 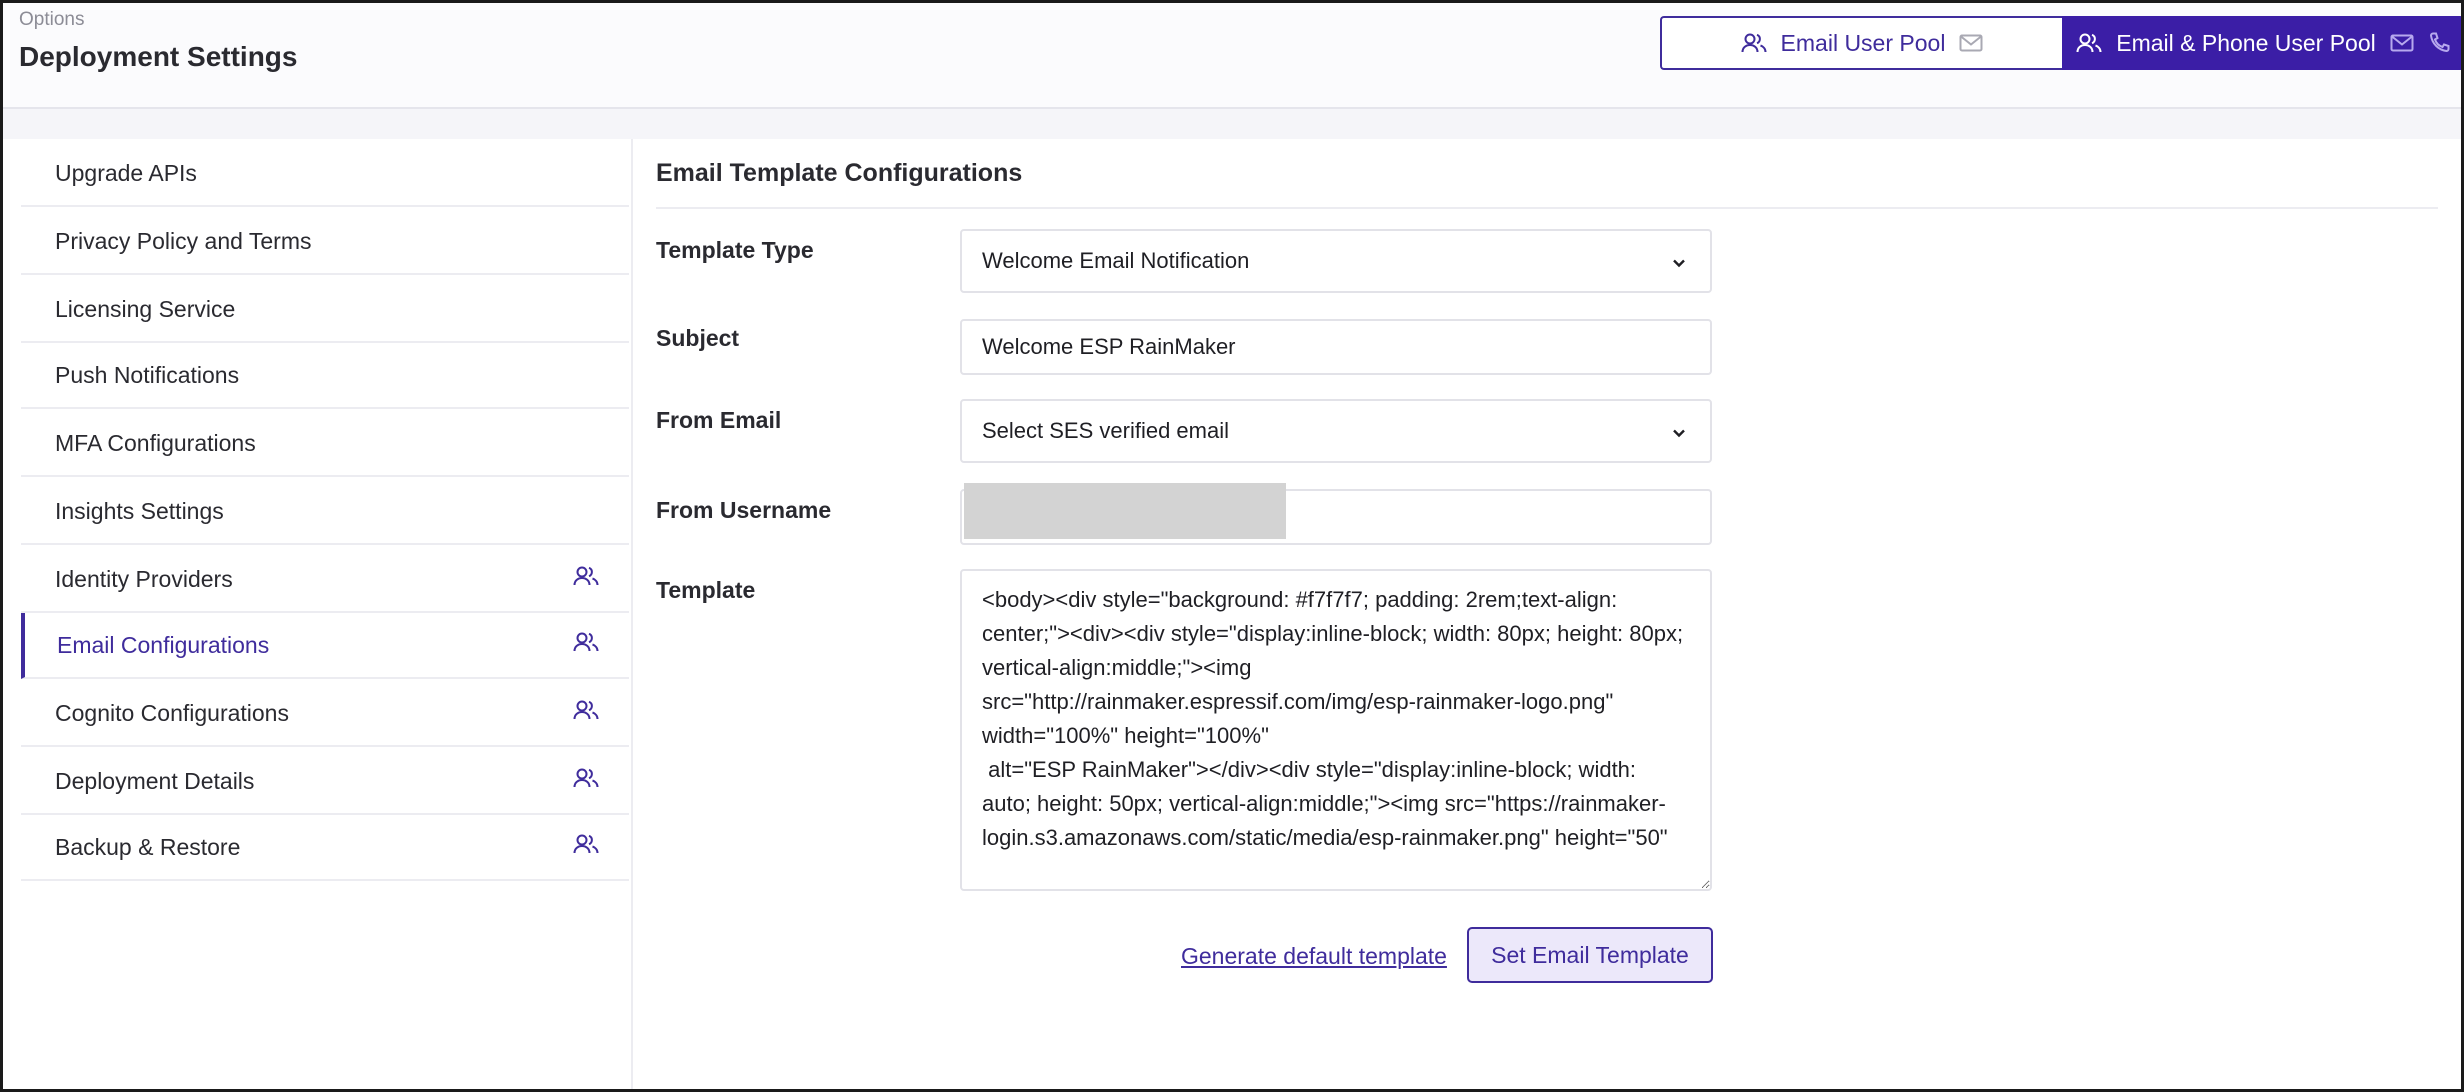 What do you see at coordinates (1336, 261) in the screenshot?
I see `template-type-select: Welcome Email Notification` at bounding box center [1336, 261].